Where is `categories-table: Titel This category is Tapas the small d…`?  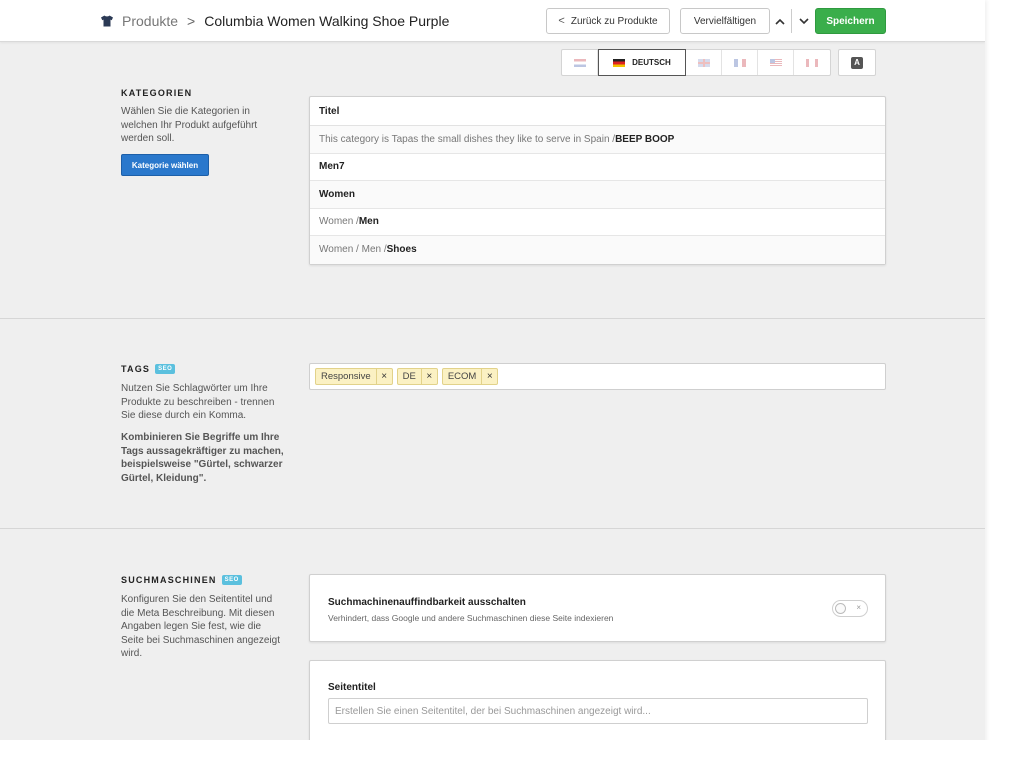 categories-table: Titel This category is Tapas the small d… is located at coordinates (597, 180).